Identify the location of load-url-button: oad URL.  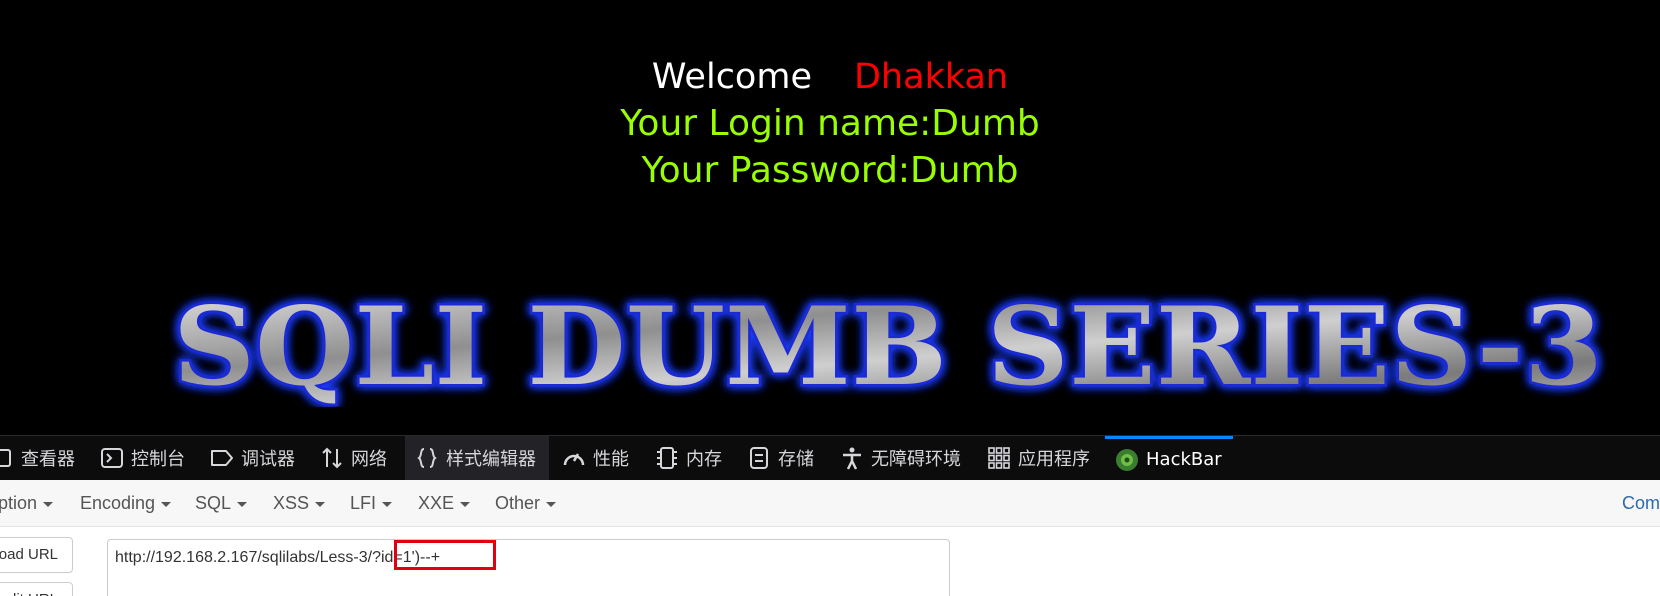
(36, 555).